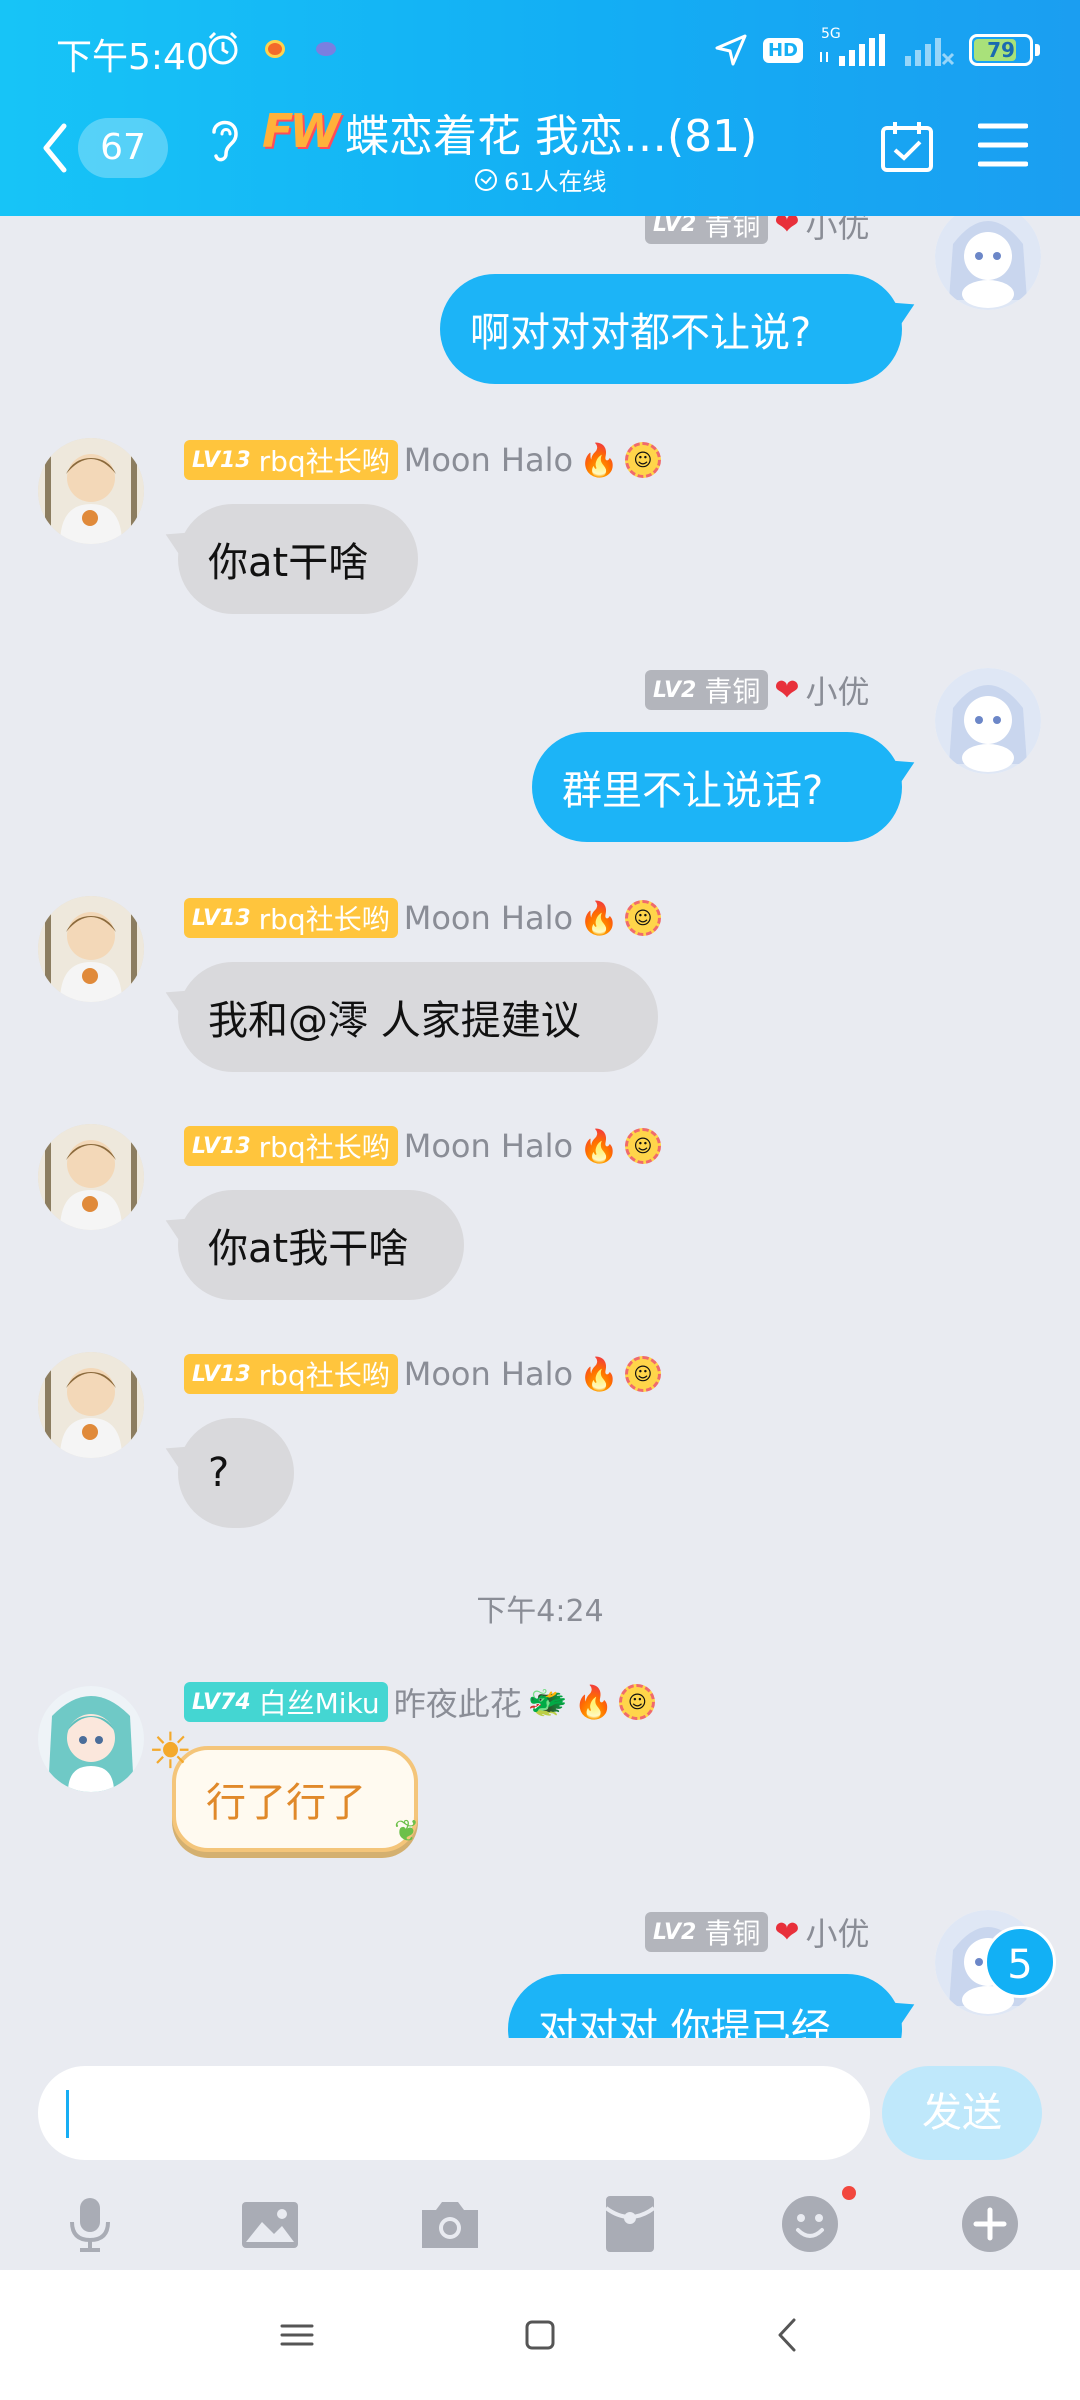  I want to click on group-badge: FW, so click(301, 131).